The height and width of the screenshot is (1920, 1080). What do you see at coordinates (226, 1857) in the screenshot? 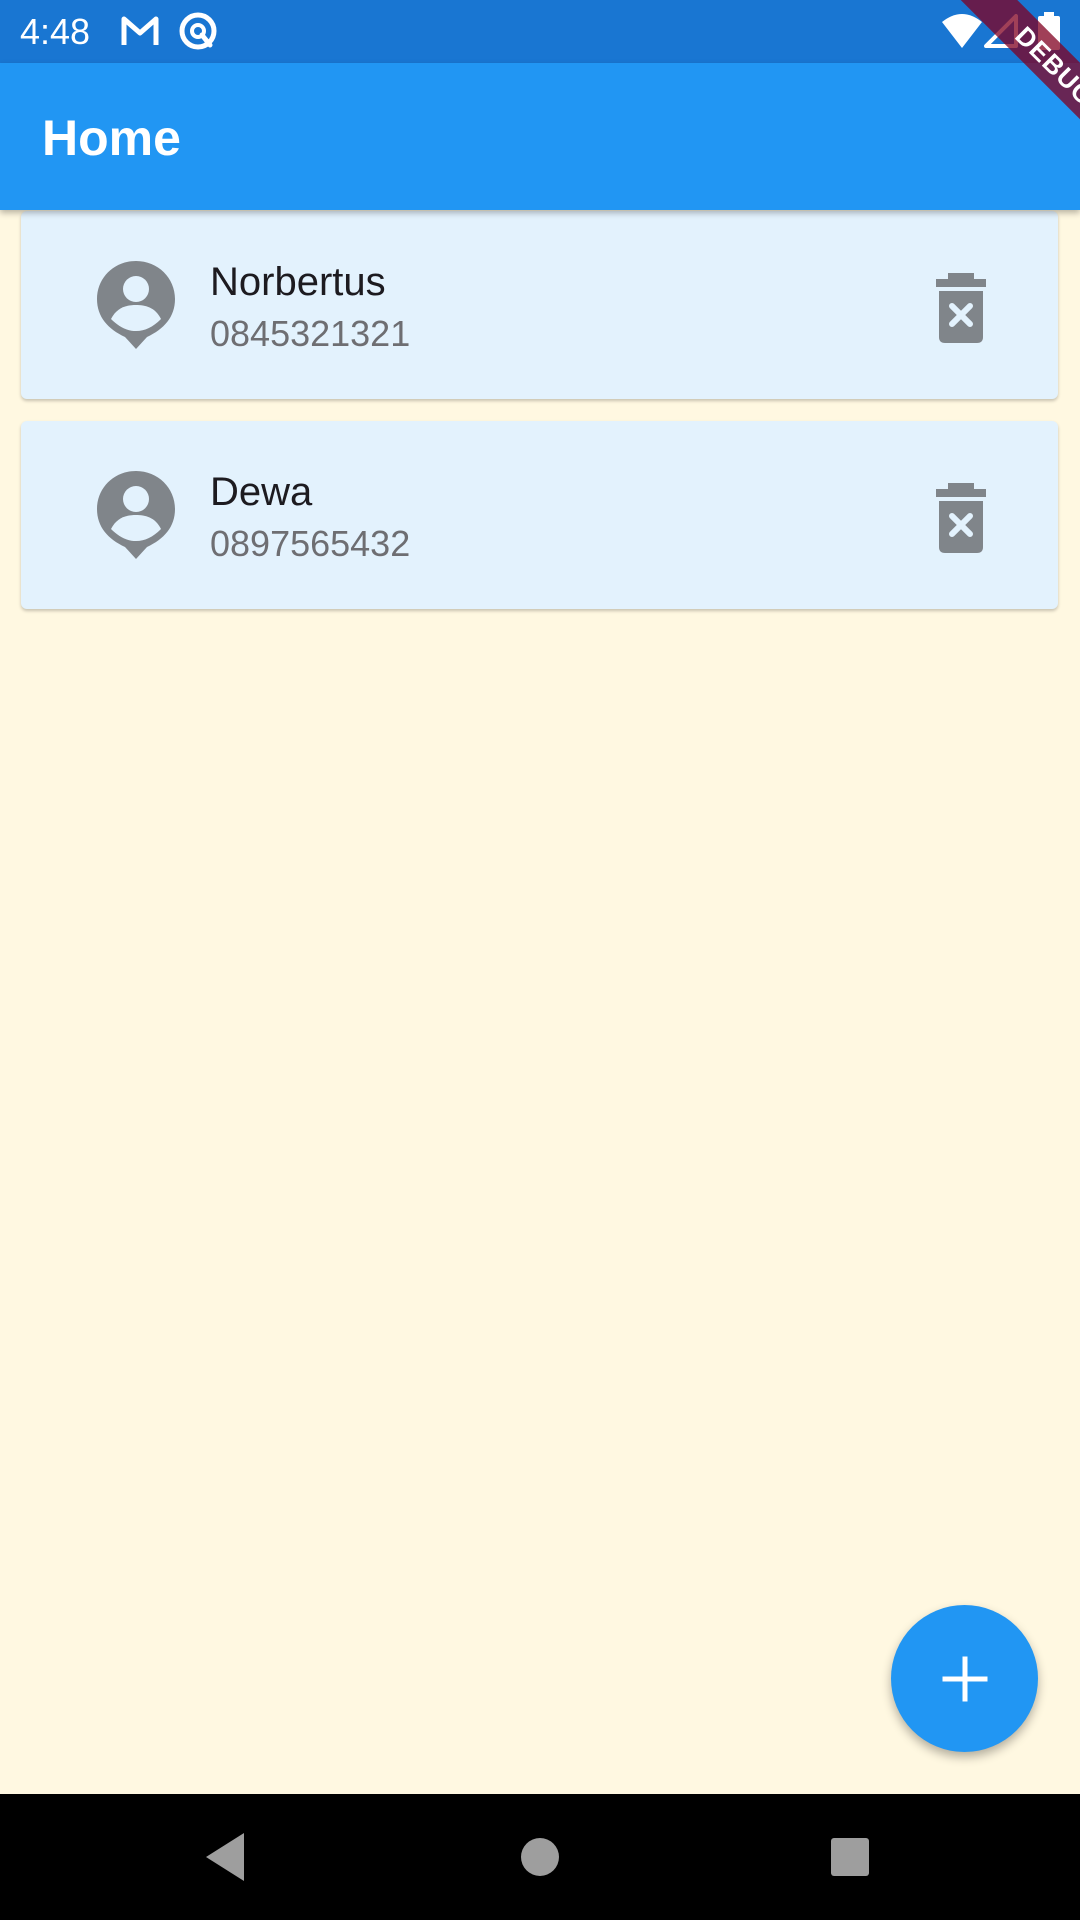
I see `back-icon` at bounding box center [226, 1857].